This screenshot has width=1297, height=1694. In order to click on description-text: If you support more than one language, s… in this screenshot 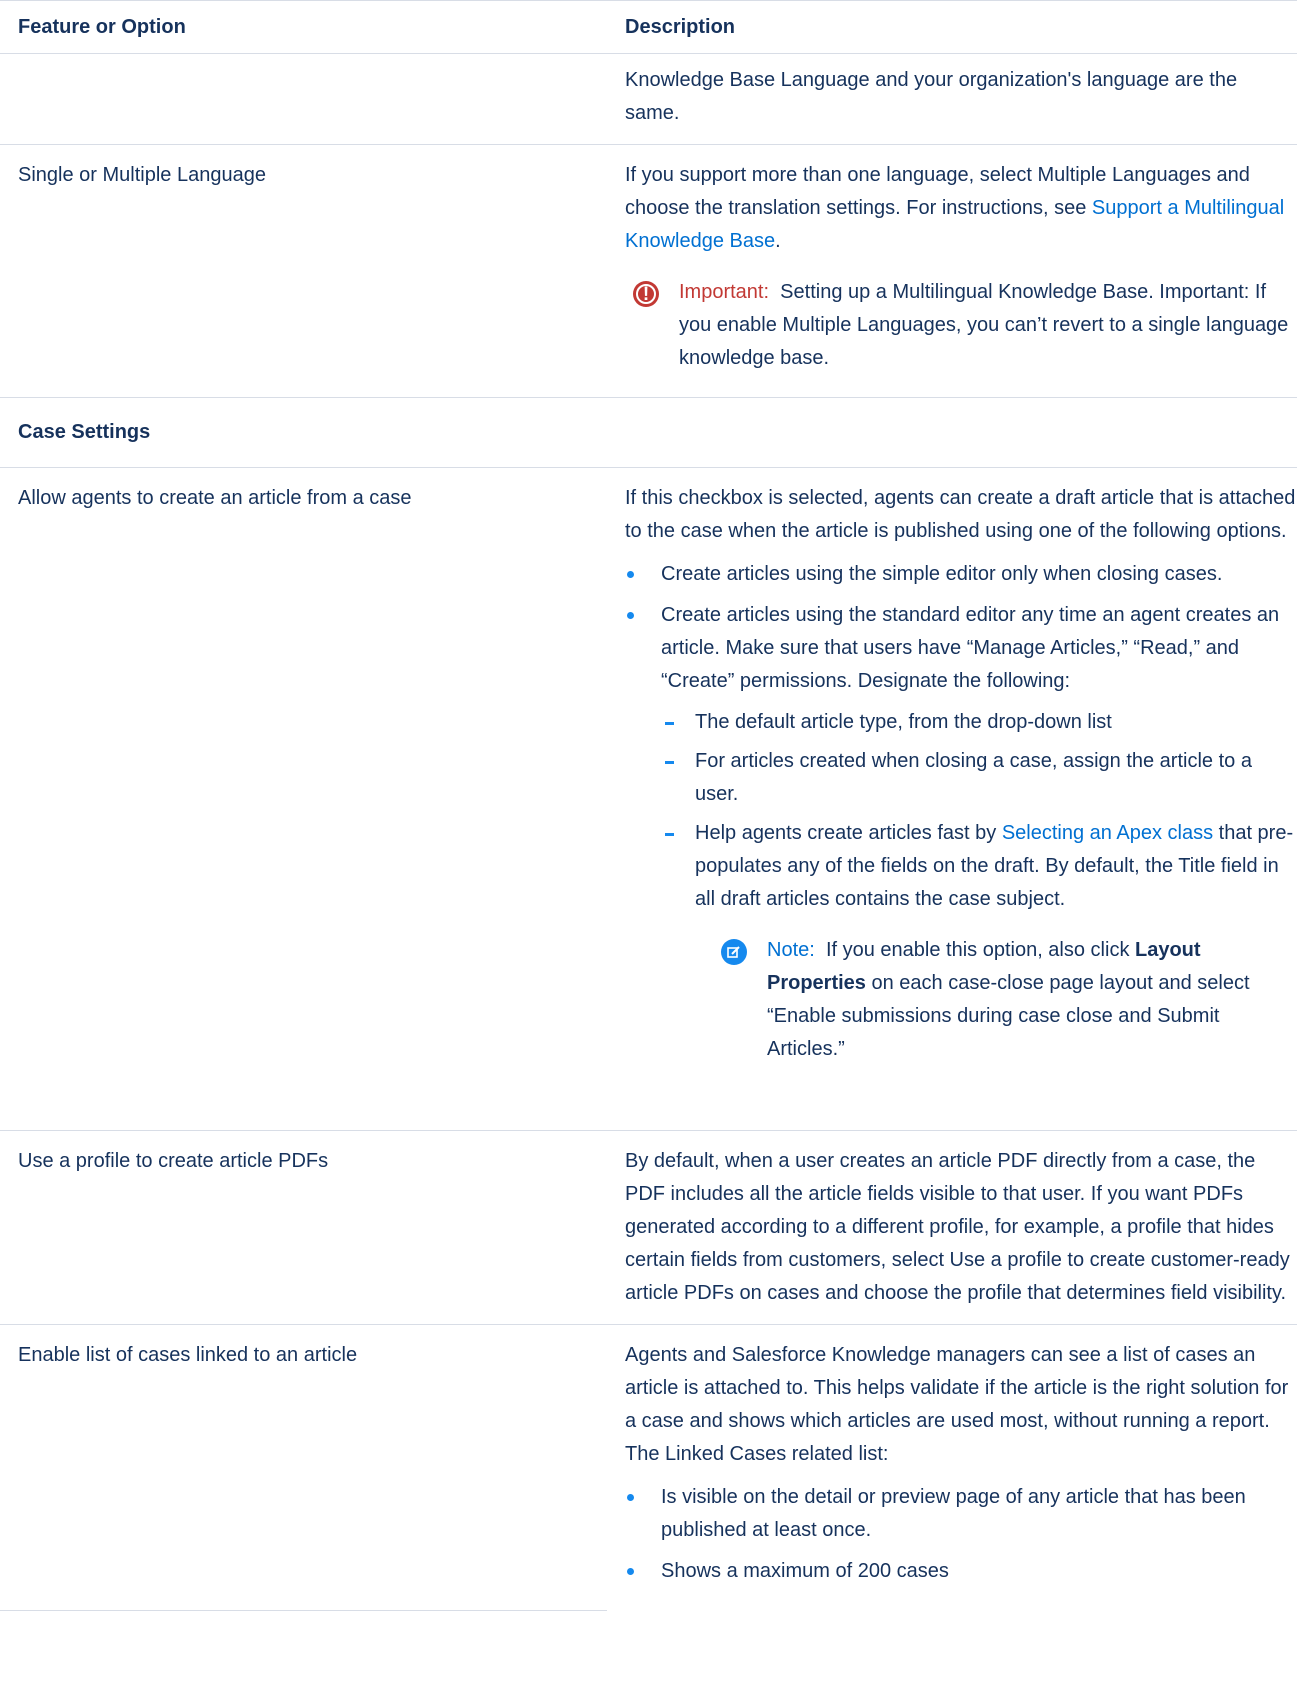, I will do `click(961, 208)`.